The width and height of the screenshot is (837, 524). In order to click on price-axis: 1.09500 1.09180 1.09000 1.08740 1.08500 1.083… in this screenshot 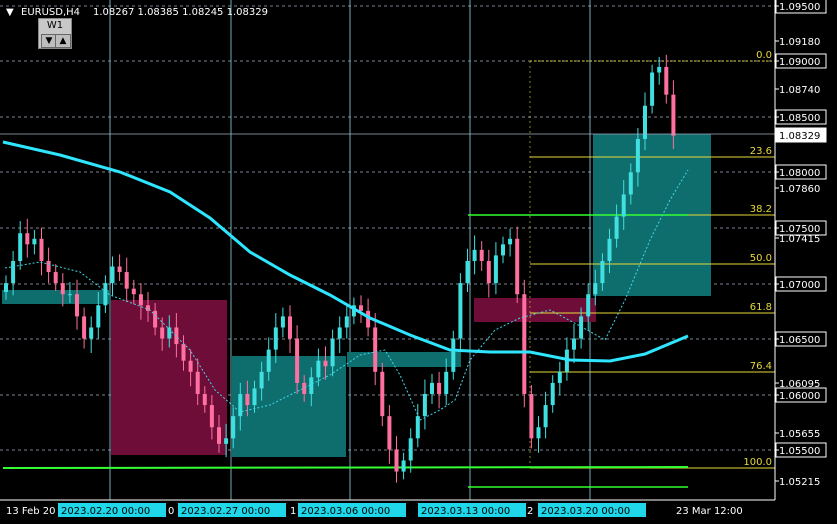, I will do `click(801, 244)`.